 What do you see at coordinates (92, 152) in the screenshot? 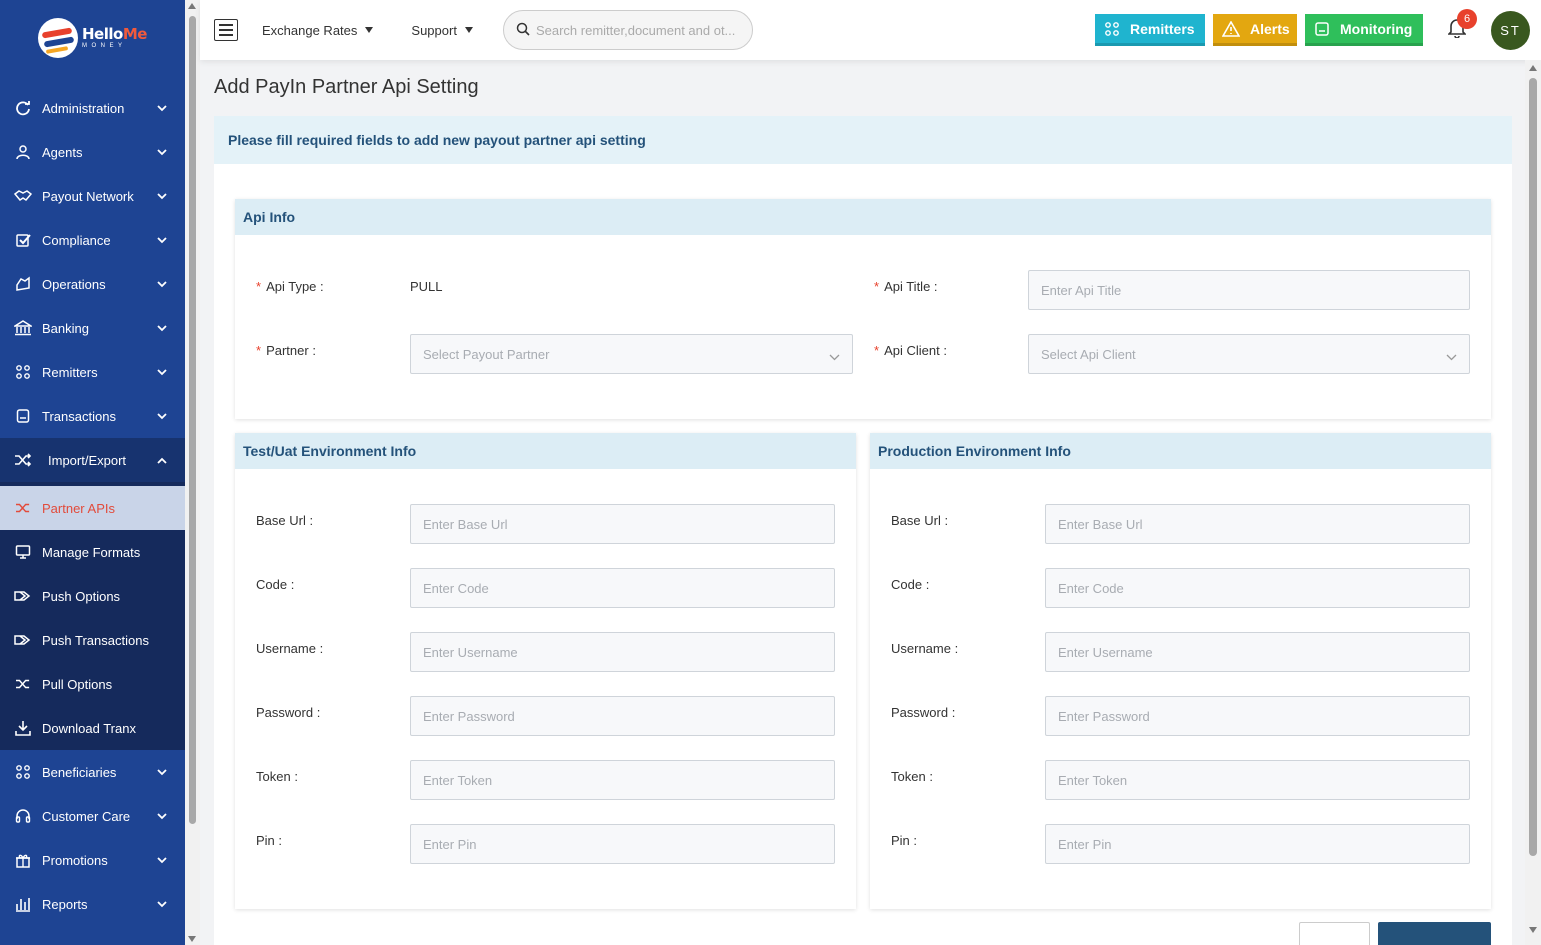
I see `sidebar-item-agents: Agents` at bounding box center [92, 152].